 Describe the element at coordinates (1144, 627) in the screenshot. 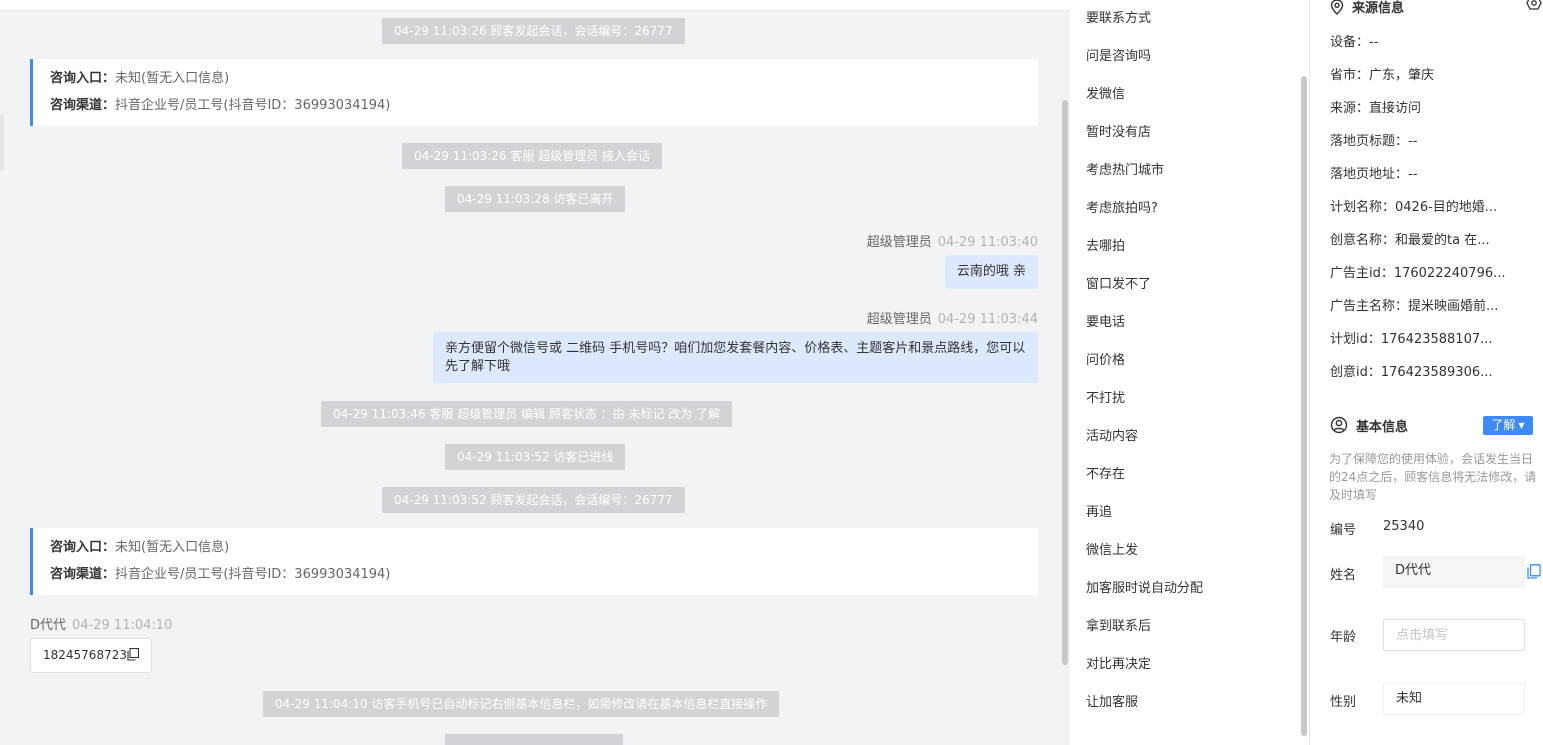

I see `quick-reply-item: 拿到联系后` at that location.